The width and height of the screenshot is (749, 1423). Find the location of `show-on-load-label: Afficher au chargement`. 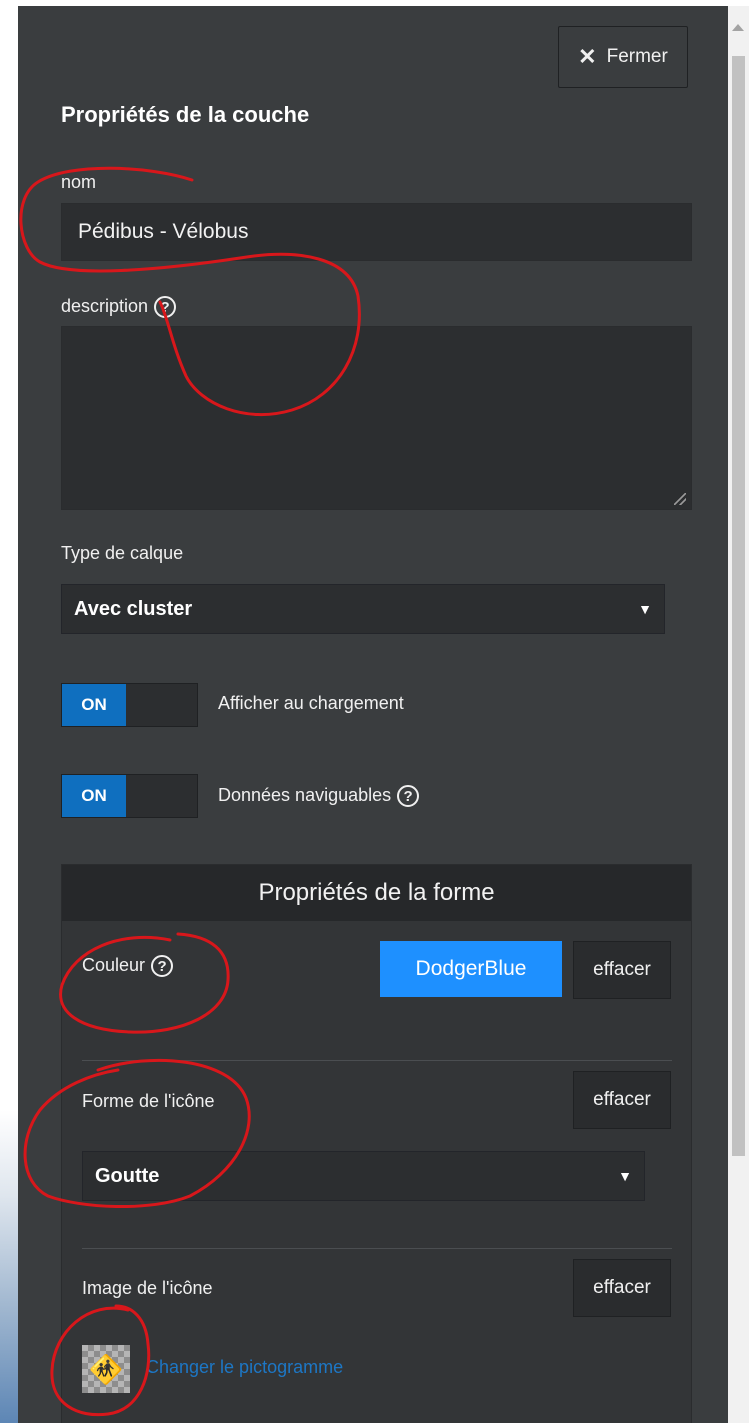

show-on-load-label: Afficher au chargement is located at coordinates (311, 703).